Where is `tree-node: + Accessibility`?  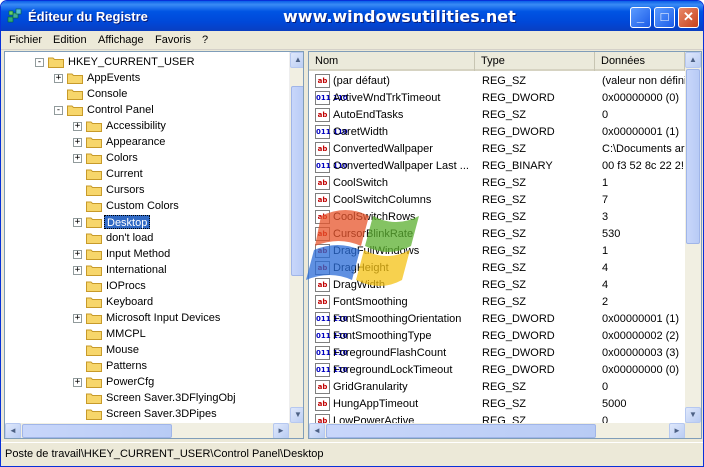 tree-node: + Accessibility is located at coordinates (147, 126).